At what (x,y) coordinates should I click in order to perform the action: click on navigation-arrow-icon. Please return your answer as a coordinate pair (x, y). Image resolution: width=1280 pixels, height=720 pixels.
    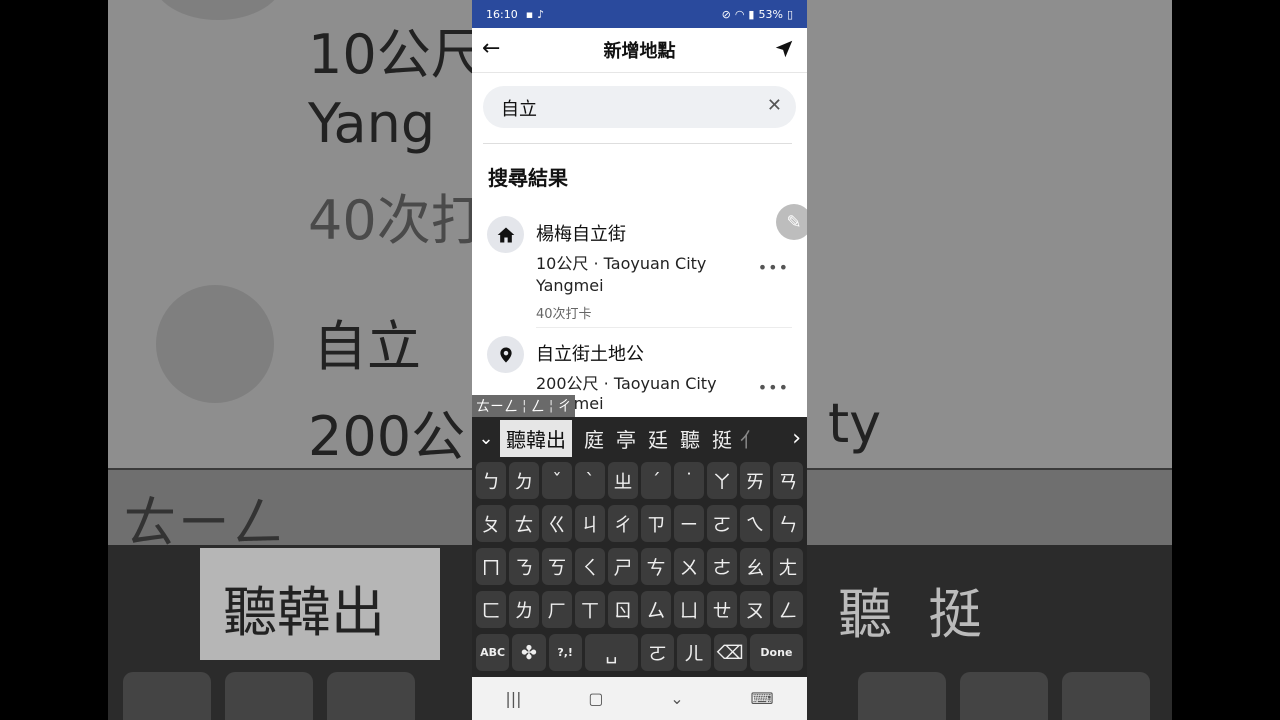
    Looking at the image, I should click on (784, 51).